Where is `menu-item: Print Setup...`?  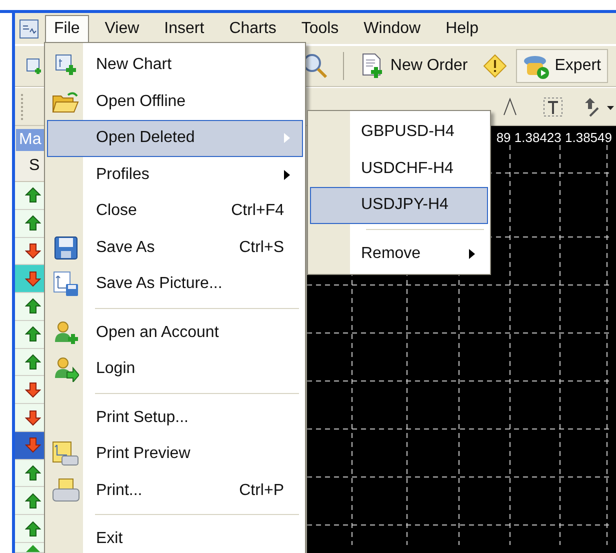 menu-item: Print Setup... is located at coordinates (175, 418).